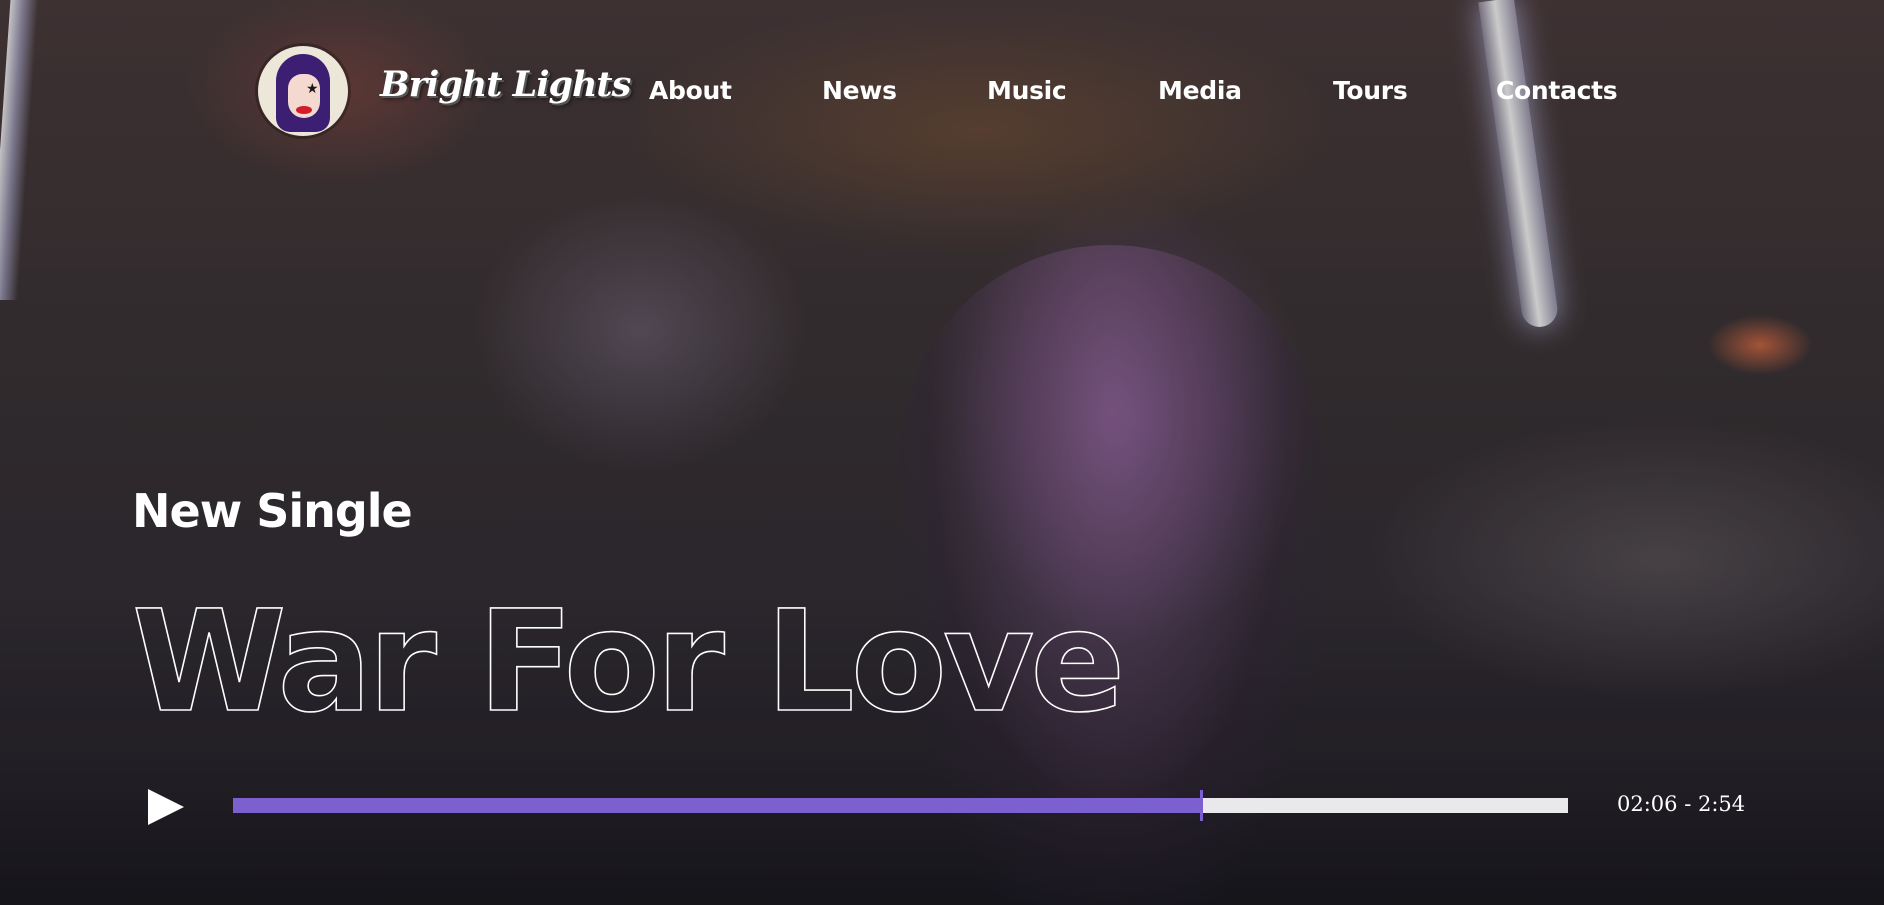  Describe the element at coordinates (1201, 805) in the screenshot. I see `audio-progress-handle` at that location.